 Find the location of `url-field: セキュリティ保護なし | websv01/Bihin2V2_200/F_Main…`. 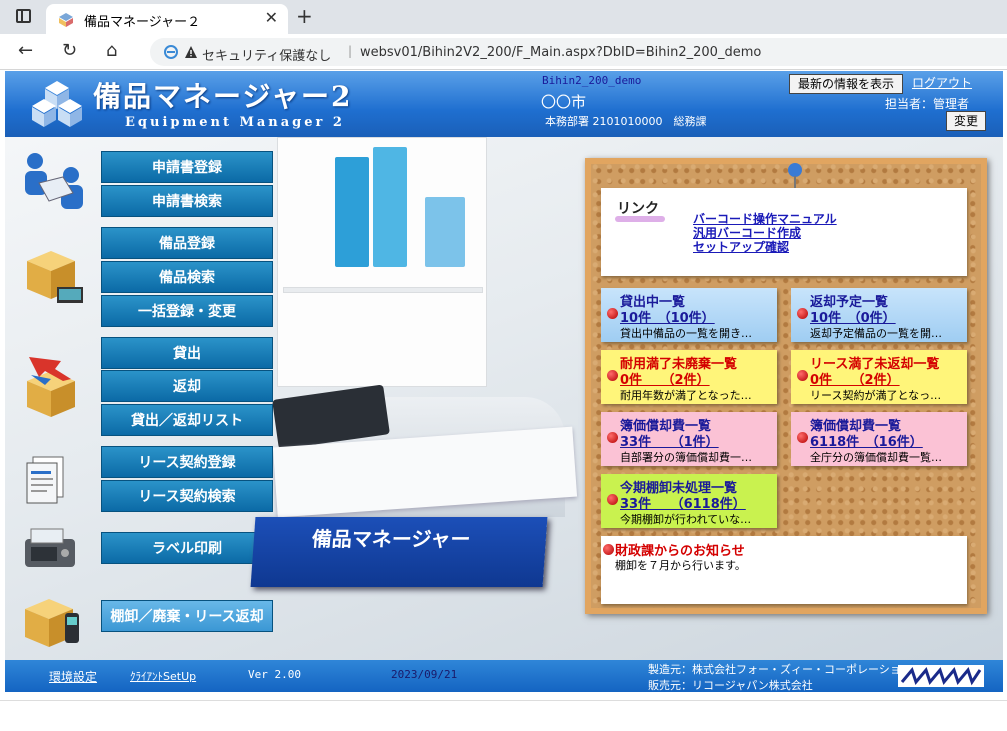

url-field: セキュリティ保護なし | websv01/Bihin2V2_200/F_Main… is located at coordinates (578, 52).